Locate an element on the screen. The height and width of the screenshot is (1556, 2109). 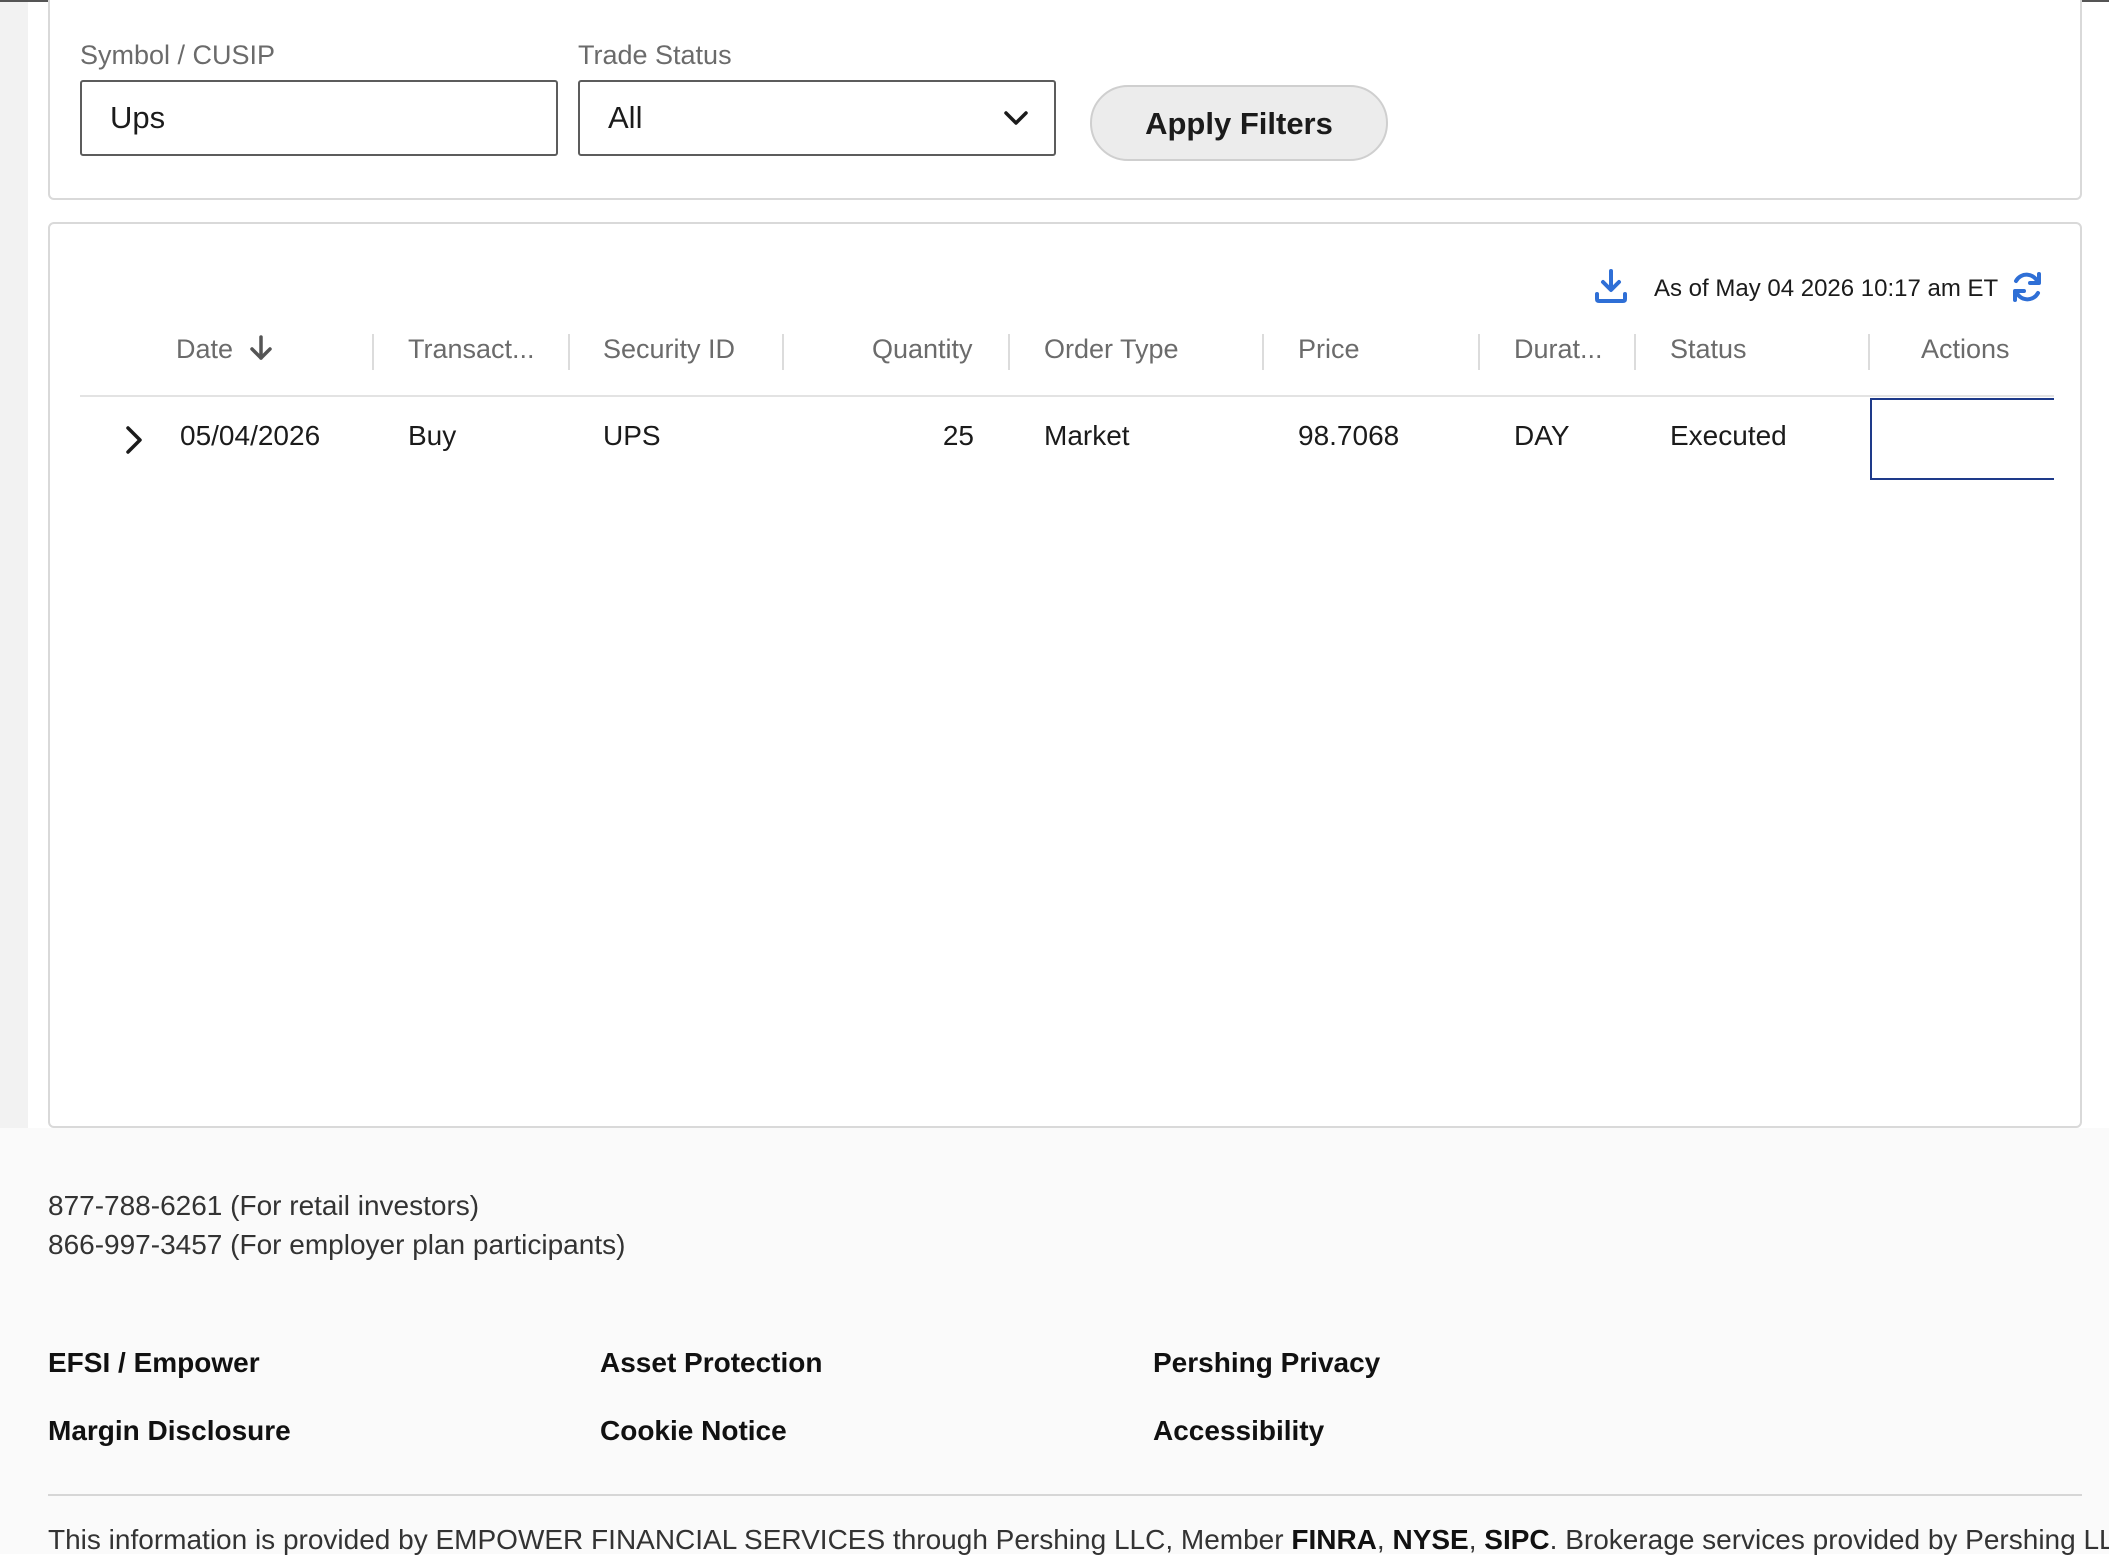
refresh-icon is located at coordinates (2027, 287).